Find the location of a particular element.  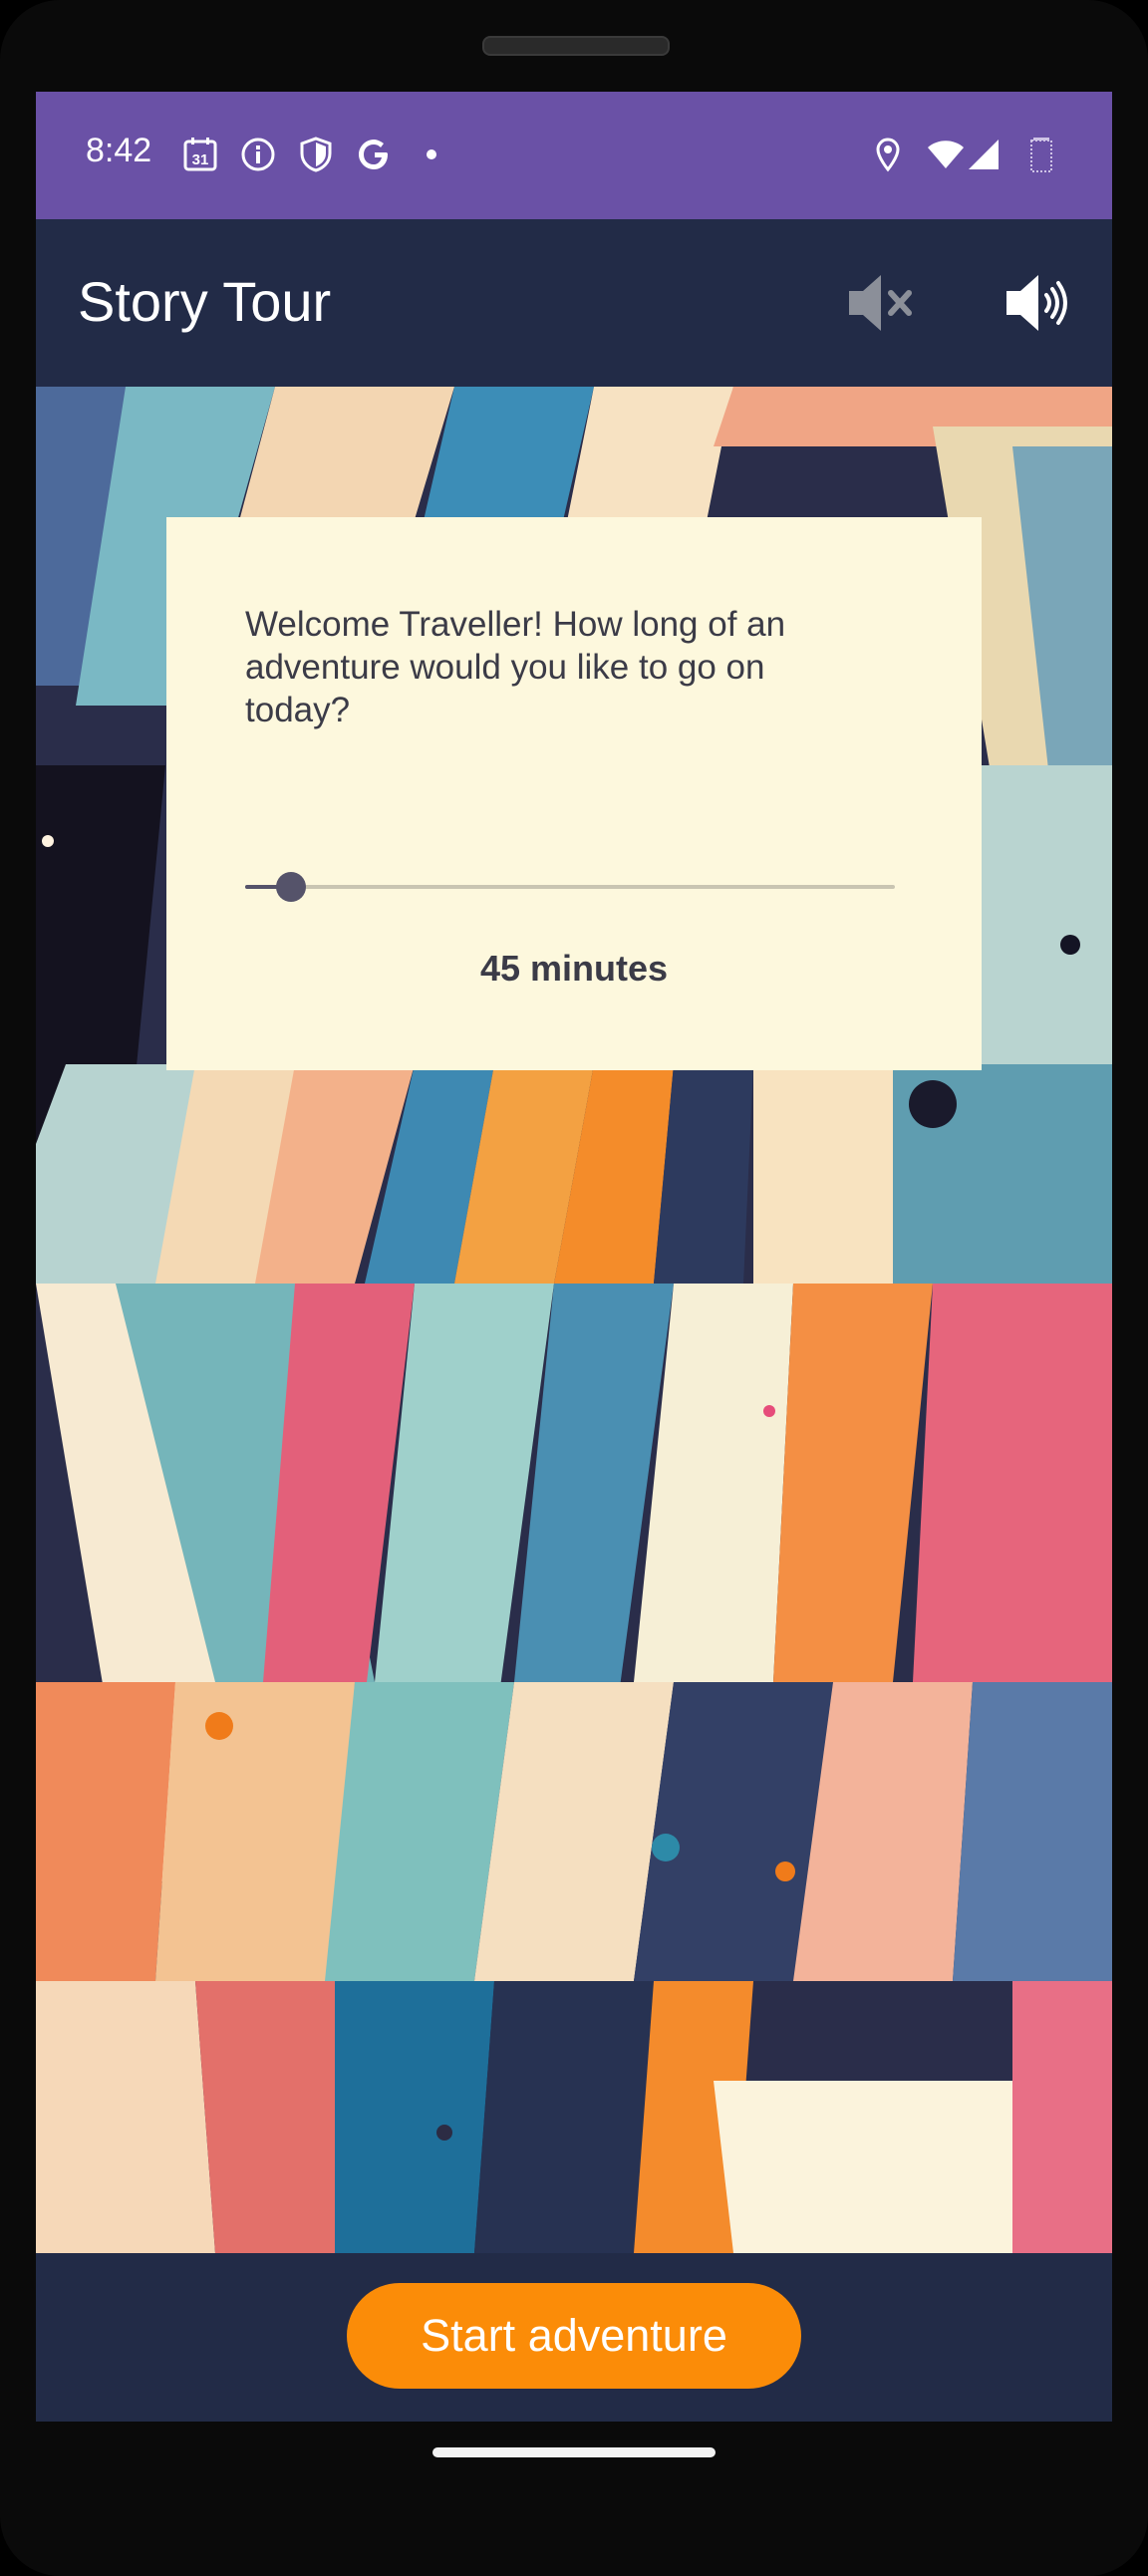

status-time: 8:42 is located at coordinates (119, 150).